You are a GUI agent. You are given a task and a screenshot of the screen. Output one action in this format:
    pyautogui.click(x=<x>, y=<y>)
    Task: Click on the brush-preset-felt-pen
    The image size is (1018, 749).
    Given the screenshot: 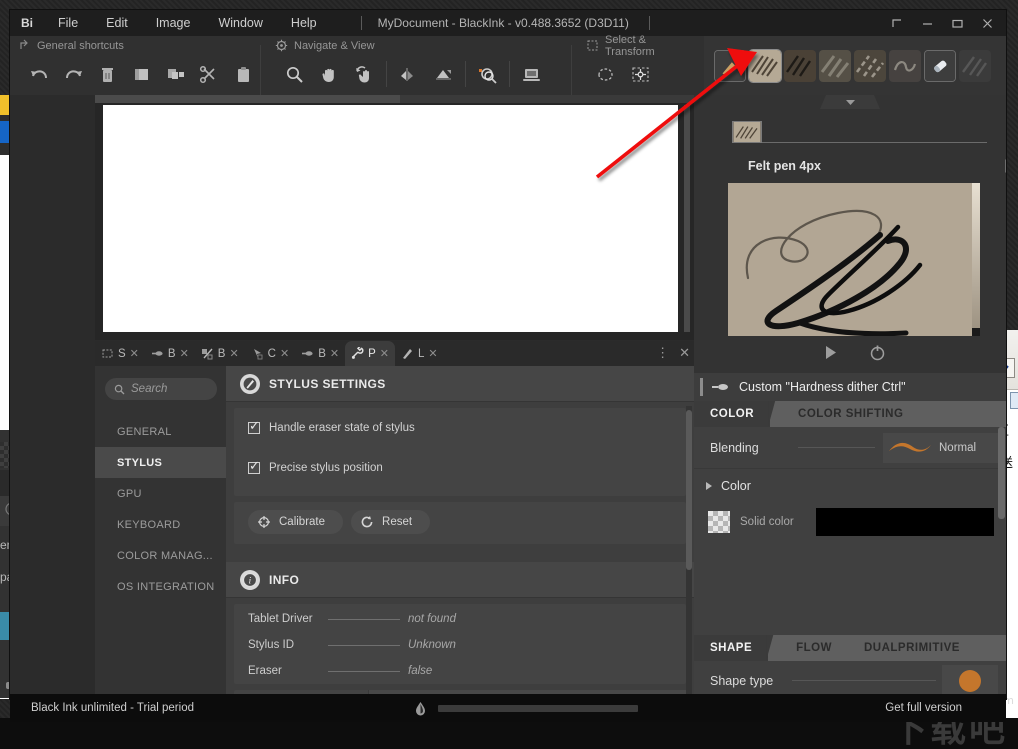 What is the action you would take?
    pyautogui.click(x=765, y=65)
    